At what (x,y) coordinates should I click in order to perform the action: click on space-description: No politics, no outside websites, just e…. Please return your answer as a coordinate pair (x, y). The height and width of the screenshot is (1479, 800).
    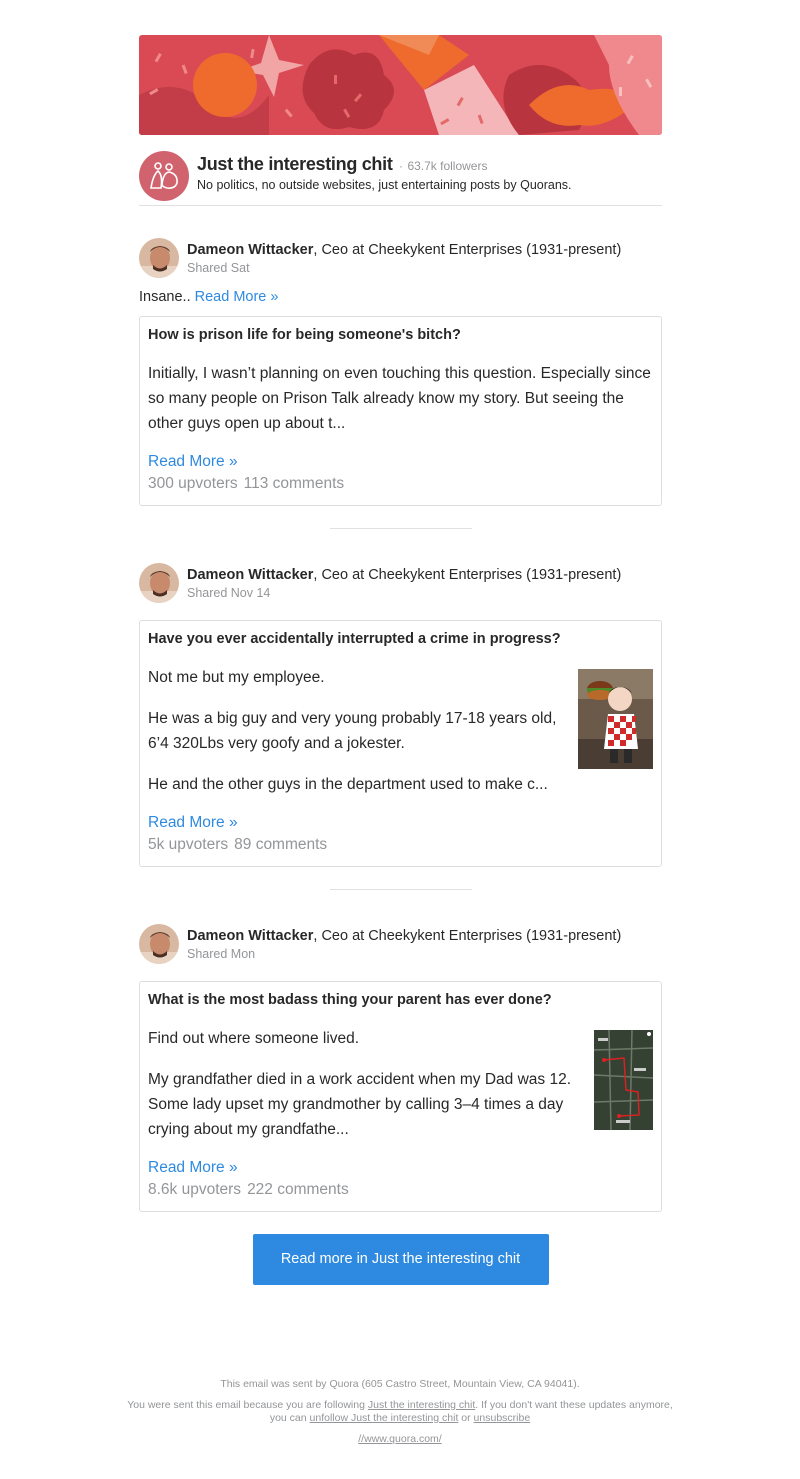
    Looking at the image, I should click on (384, 185).